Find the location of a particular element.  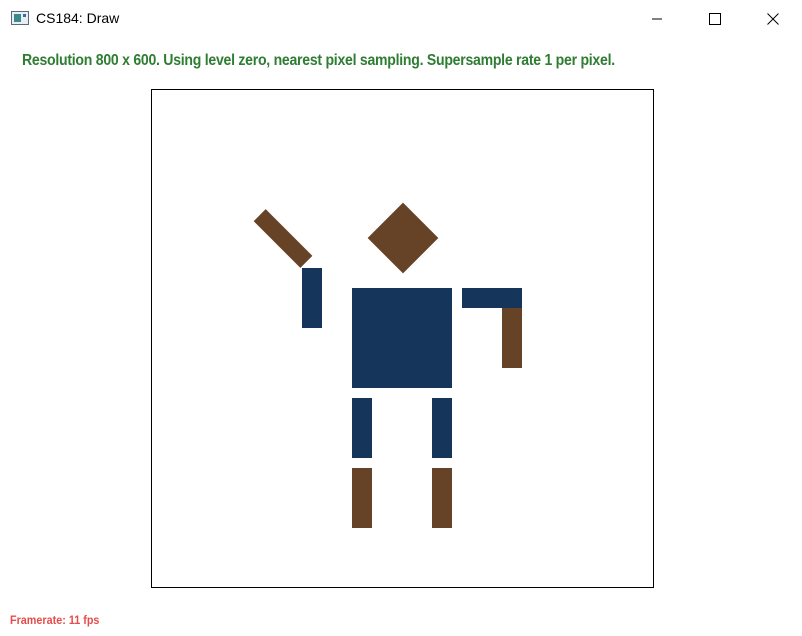

minimize-button is located at coordinates (657, 19).